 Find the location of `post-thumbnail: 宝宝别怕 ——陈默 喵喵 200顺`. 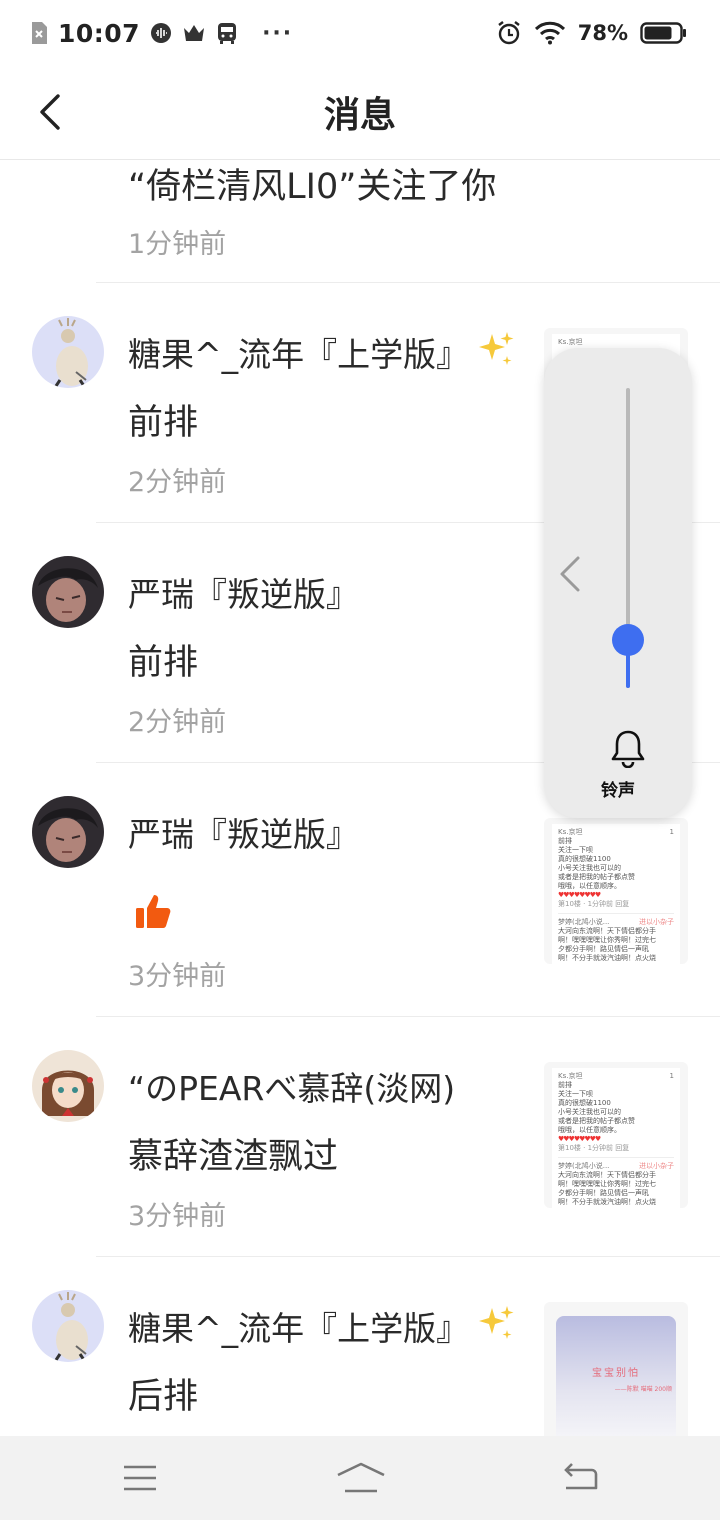

post-thumbnail: 宝宝别怕 ——陈默 喵喵 200顺 is located at coordinates (616, 1369).